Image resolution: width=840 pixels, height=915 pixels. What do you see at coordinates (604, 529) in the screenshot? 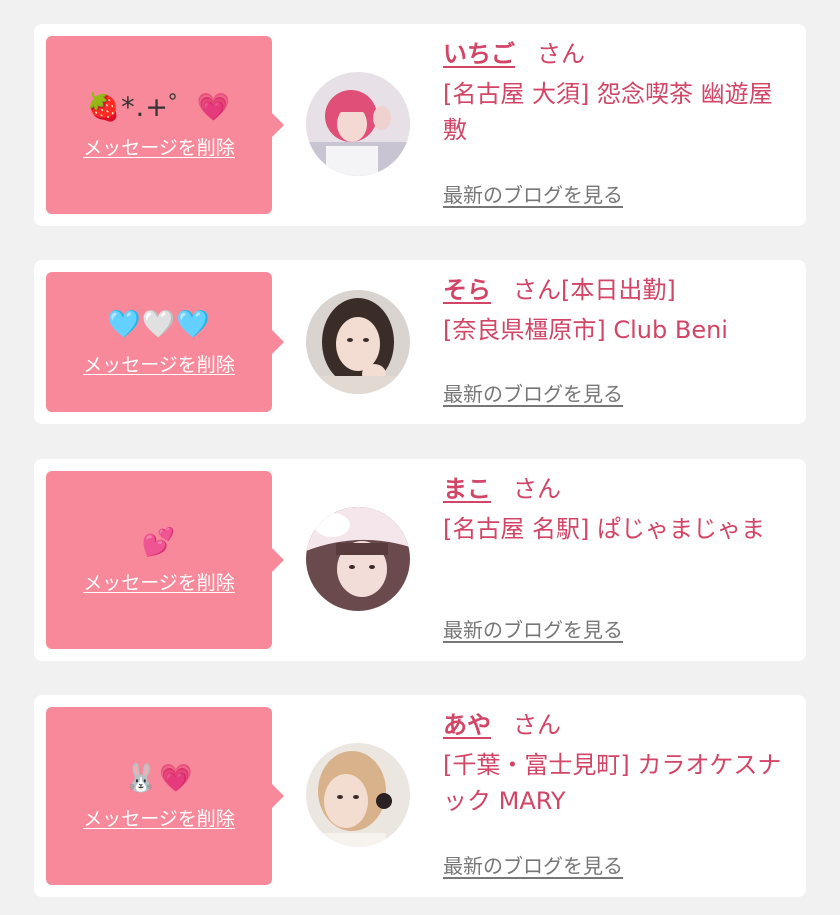
I see `shop-text: [名古屋 名駅] ぱじゃまじゃま` at bounding box center [604, 529].